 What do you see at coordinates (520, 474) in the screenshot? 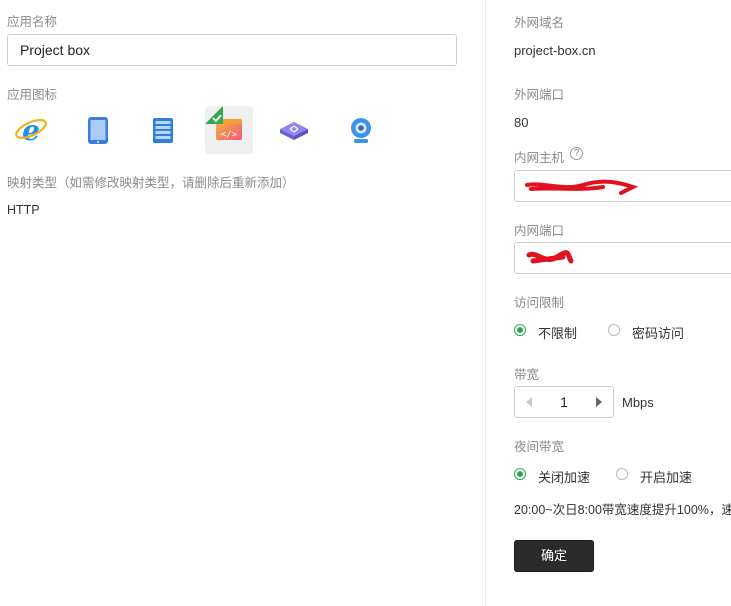
I see `radio-boost-off` at bounding box center [520, 474].